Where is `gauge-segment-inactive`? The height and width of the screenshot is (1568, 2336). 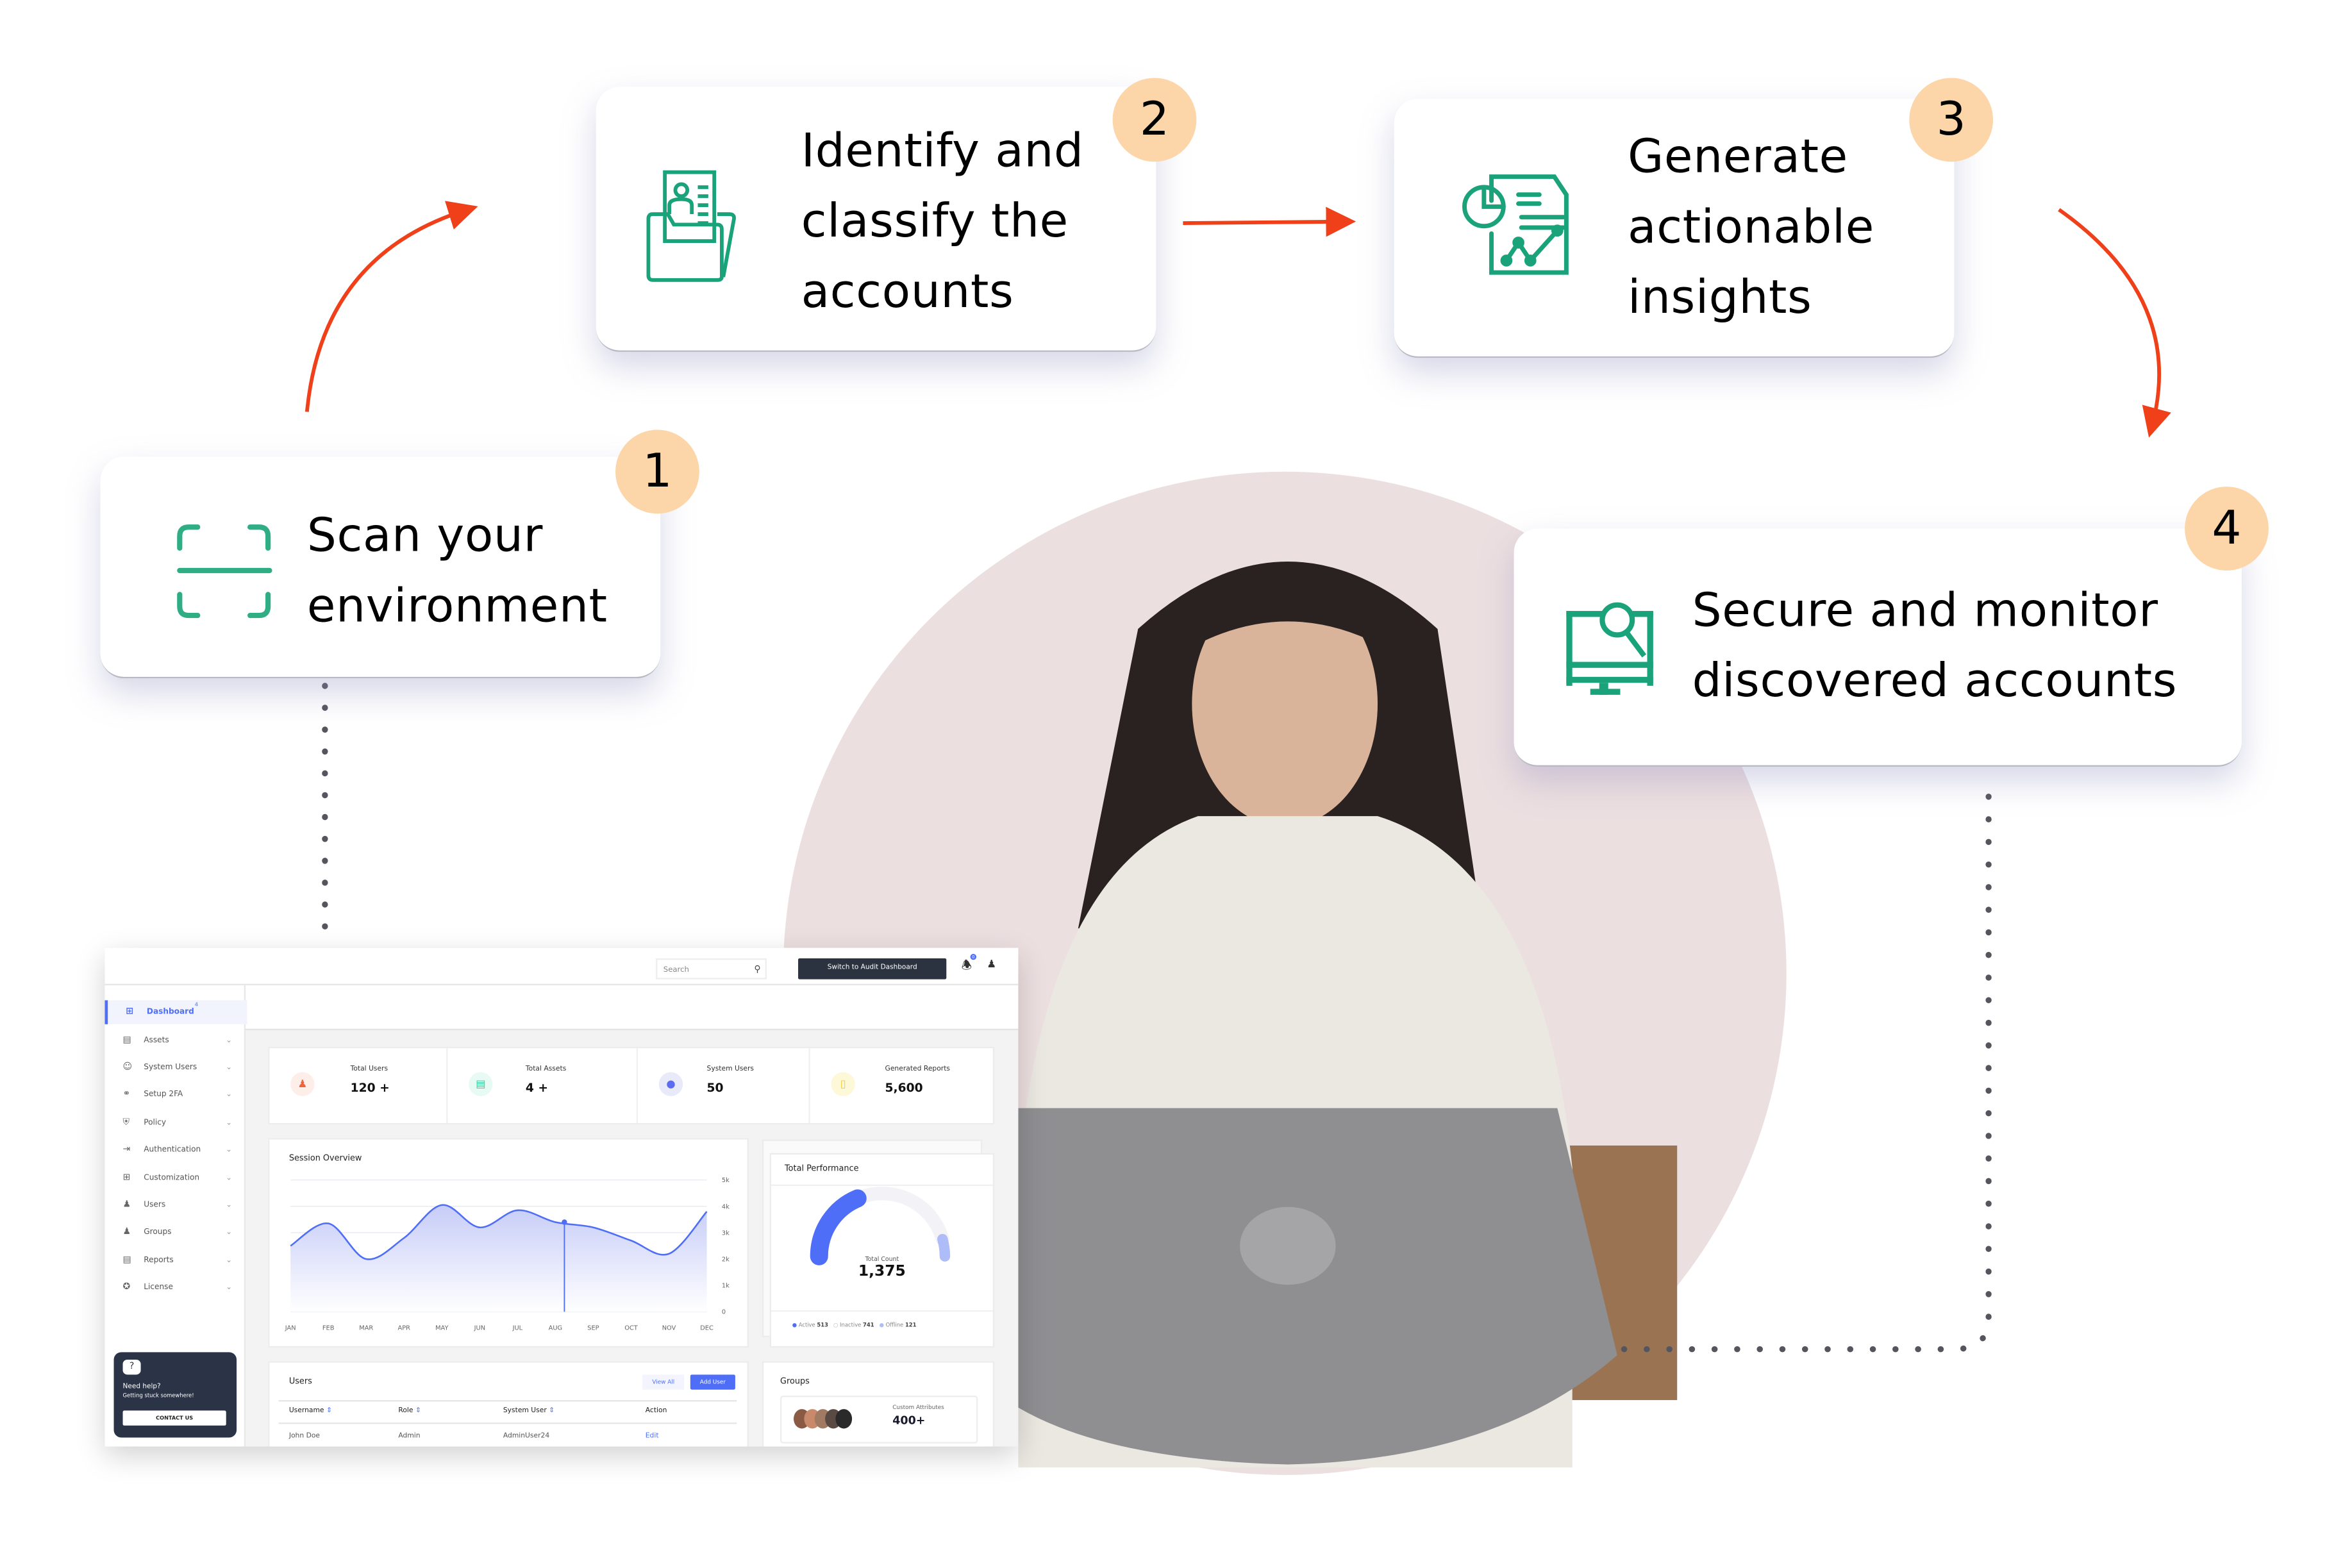
gauge-segment-inactive is located at coordinates (900, 1216).